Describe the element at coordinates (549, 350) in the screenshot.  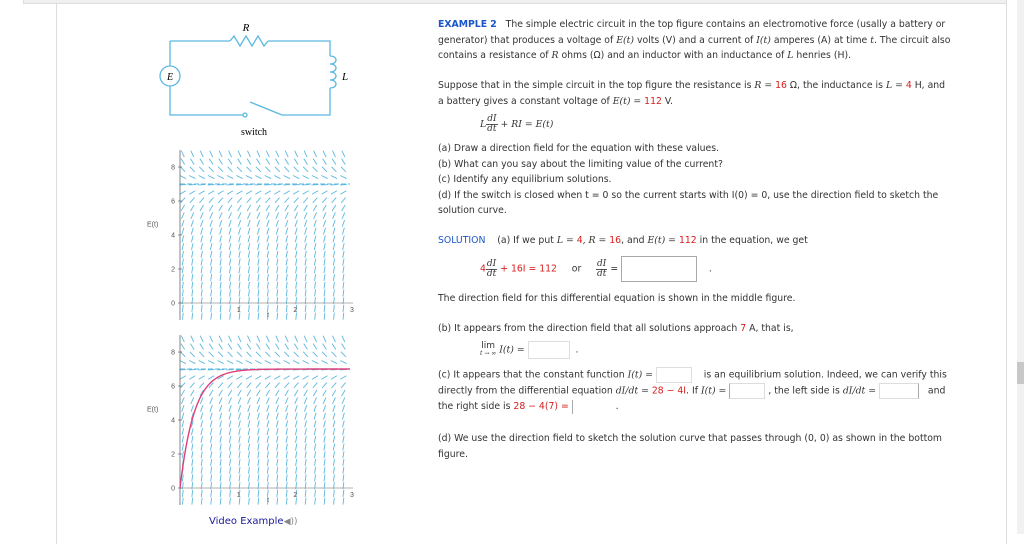
I see `limit-answer-input` at that location.